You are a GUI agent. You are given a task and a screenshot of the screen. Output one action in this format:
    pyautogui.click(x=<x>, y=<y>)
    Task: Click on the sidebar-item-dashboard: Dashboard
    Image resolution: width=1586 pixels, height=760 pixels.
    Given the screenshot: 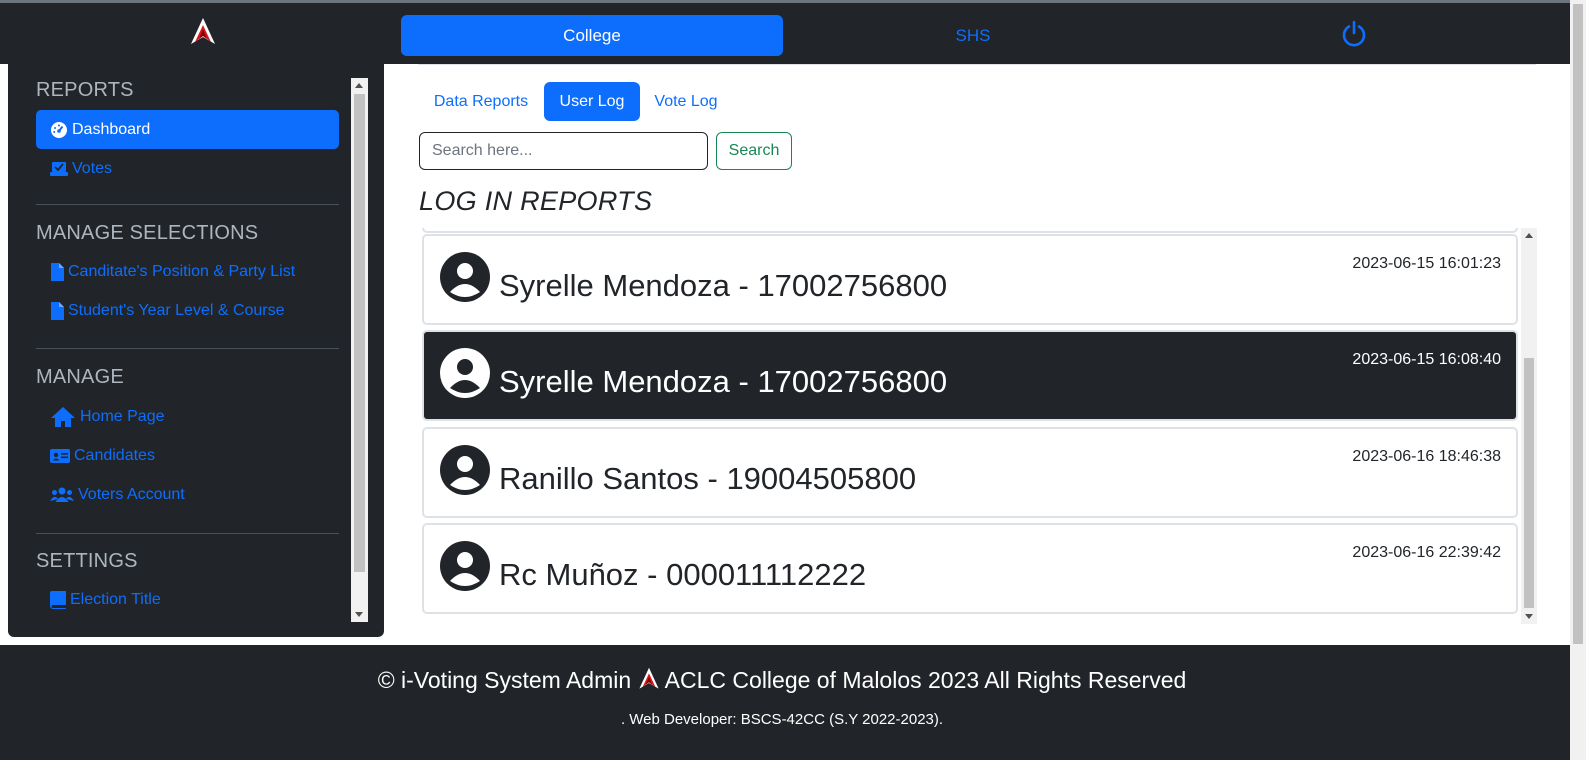 What is the action you would take?
    pyautogui.click(x=187, y=129)
    